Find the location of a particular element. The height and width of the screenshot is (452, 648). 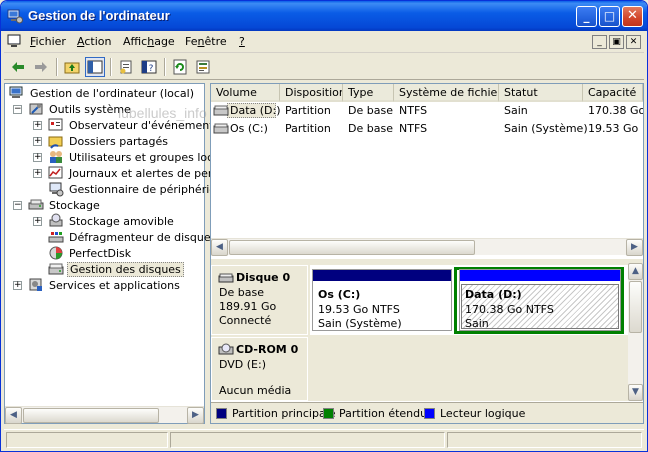

tree-item-defragmenteur: Défragmenteur de disque is located at coordinates (130, 237).